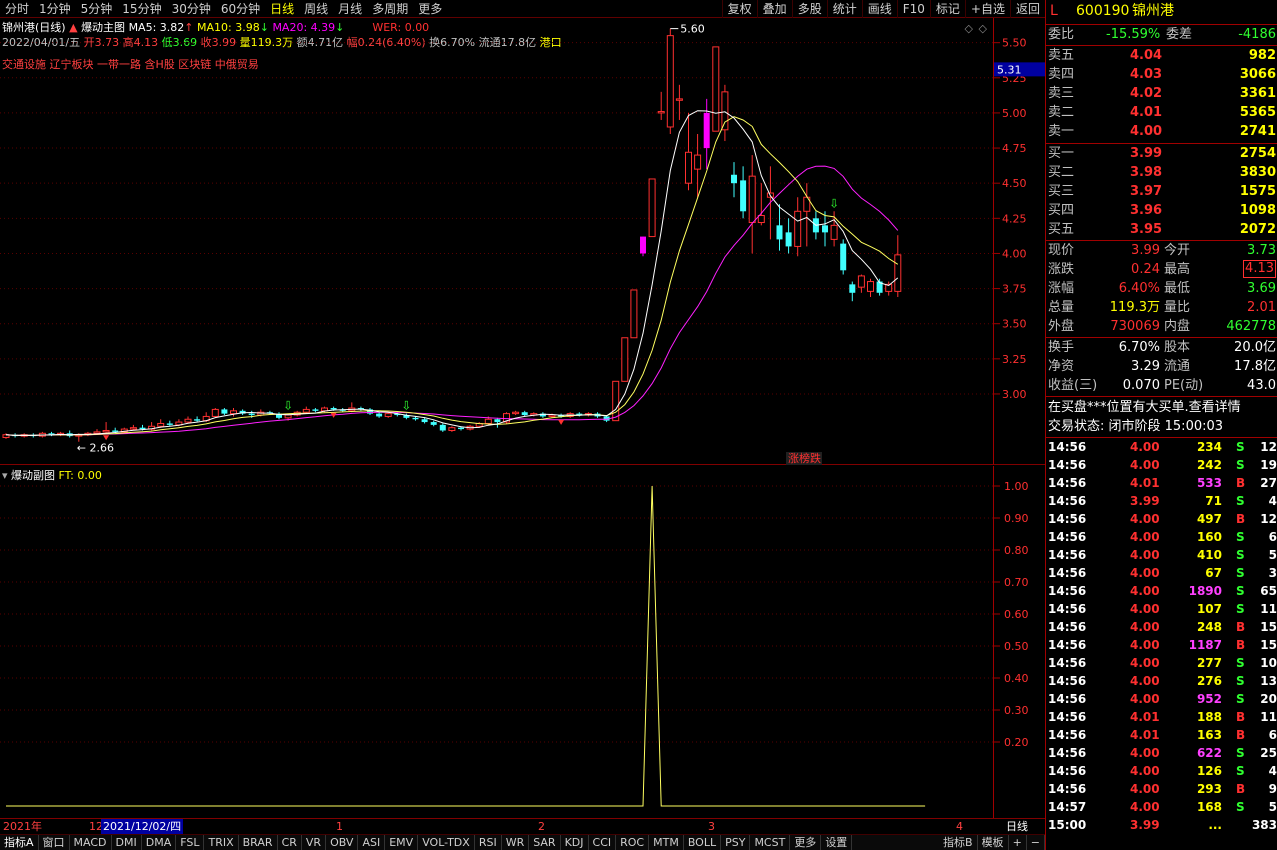  Describe the element at coordinates (1061, 250) in the screenshot. I see `stat-label: 现价` at that location.